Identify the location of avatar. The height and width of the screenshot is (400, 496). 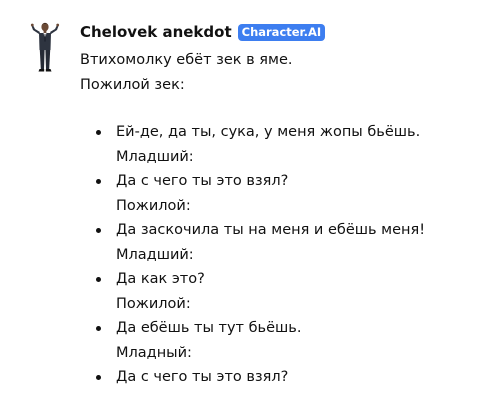
(45, 46).